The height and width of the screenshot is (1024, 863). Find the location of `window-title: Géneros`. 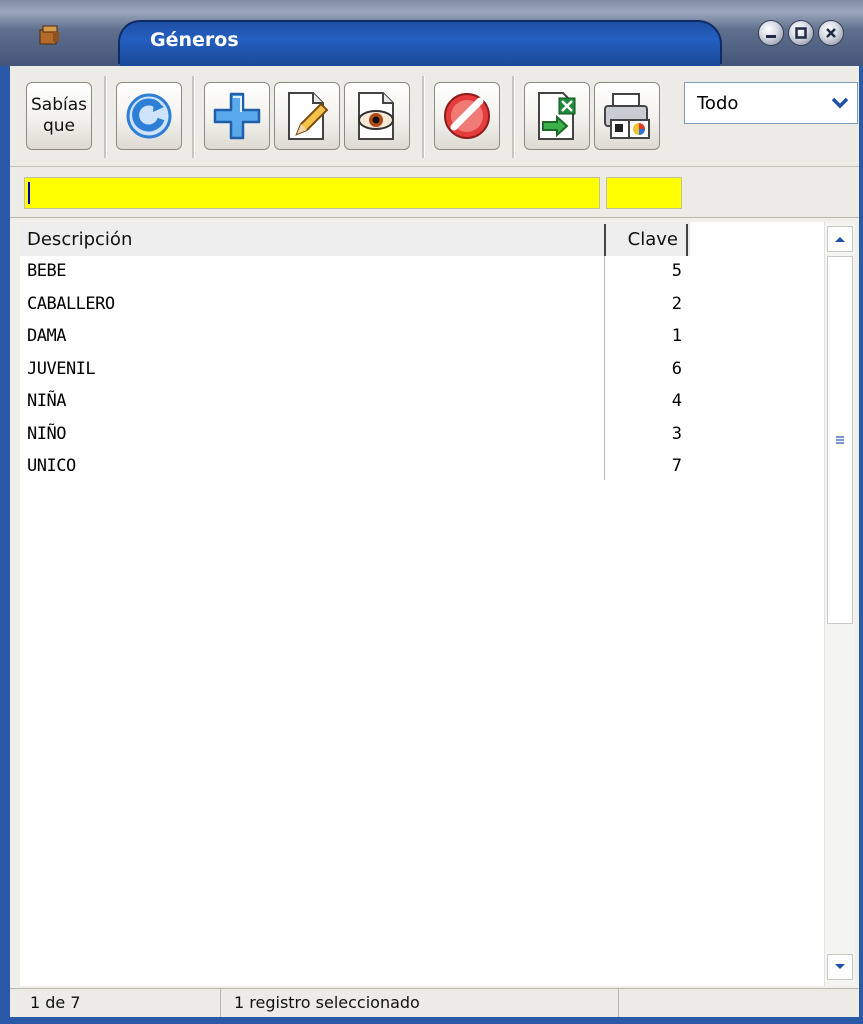

window-title: Géneros is located at coordinates (194, 40).